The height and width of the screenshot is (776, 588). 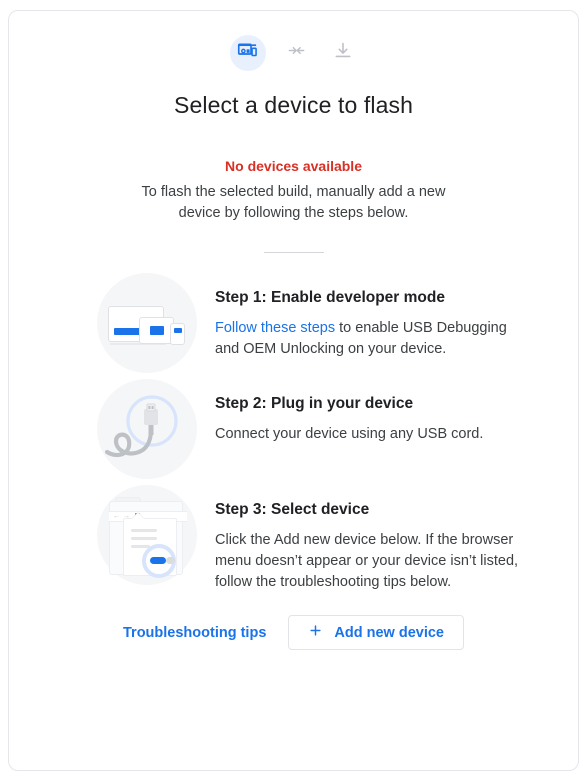 I want to click on converge-arrows-icon, so click(x=296, y=53).